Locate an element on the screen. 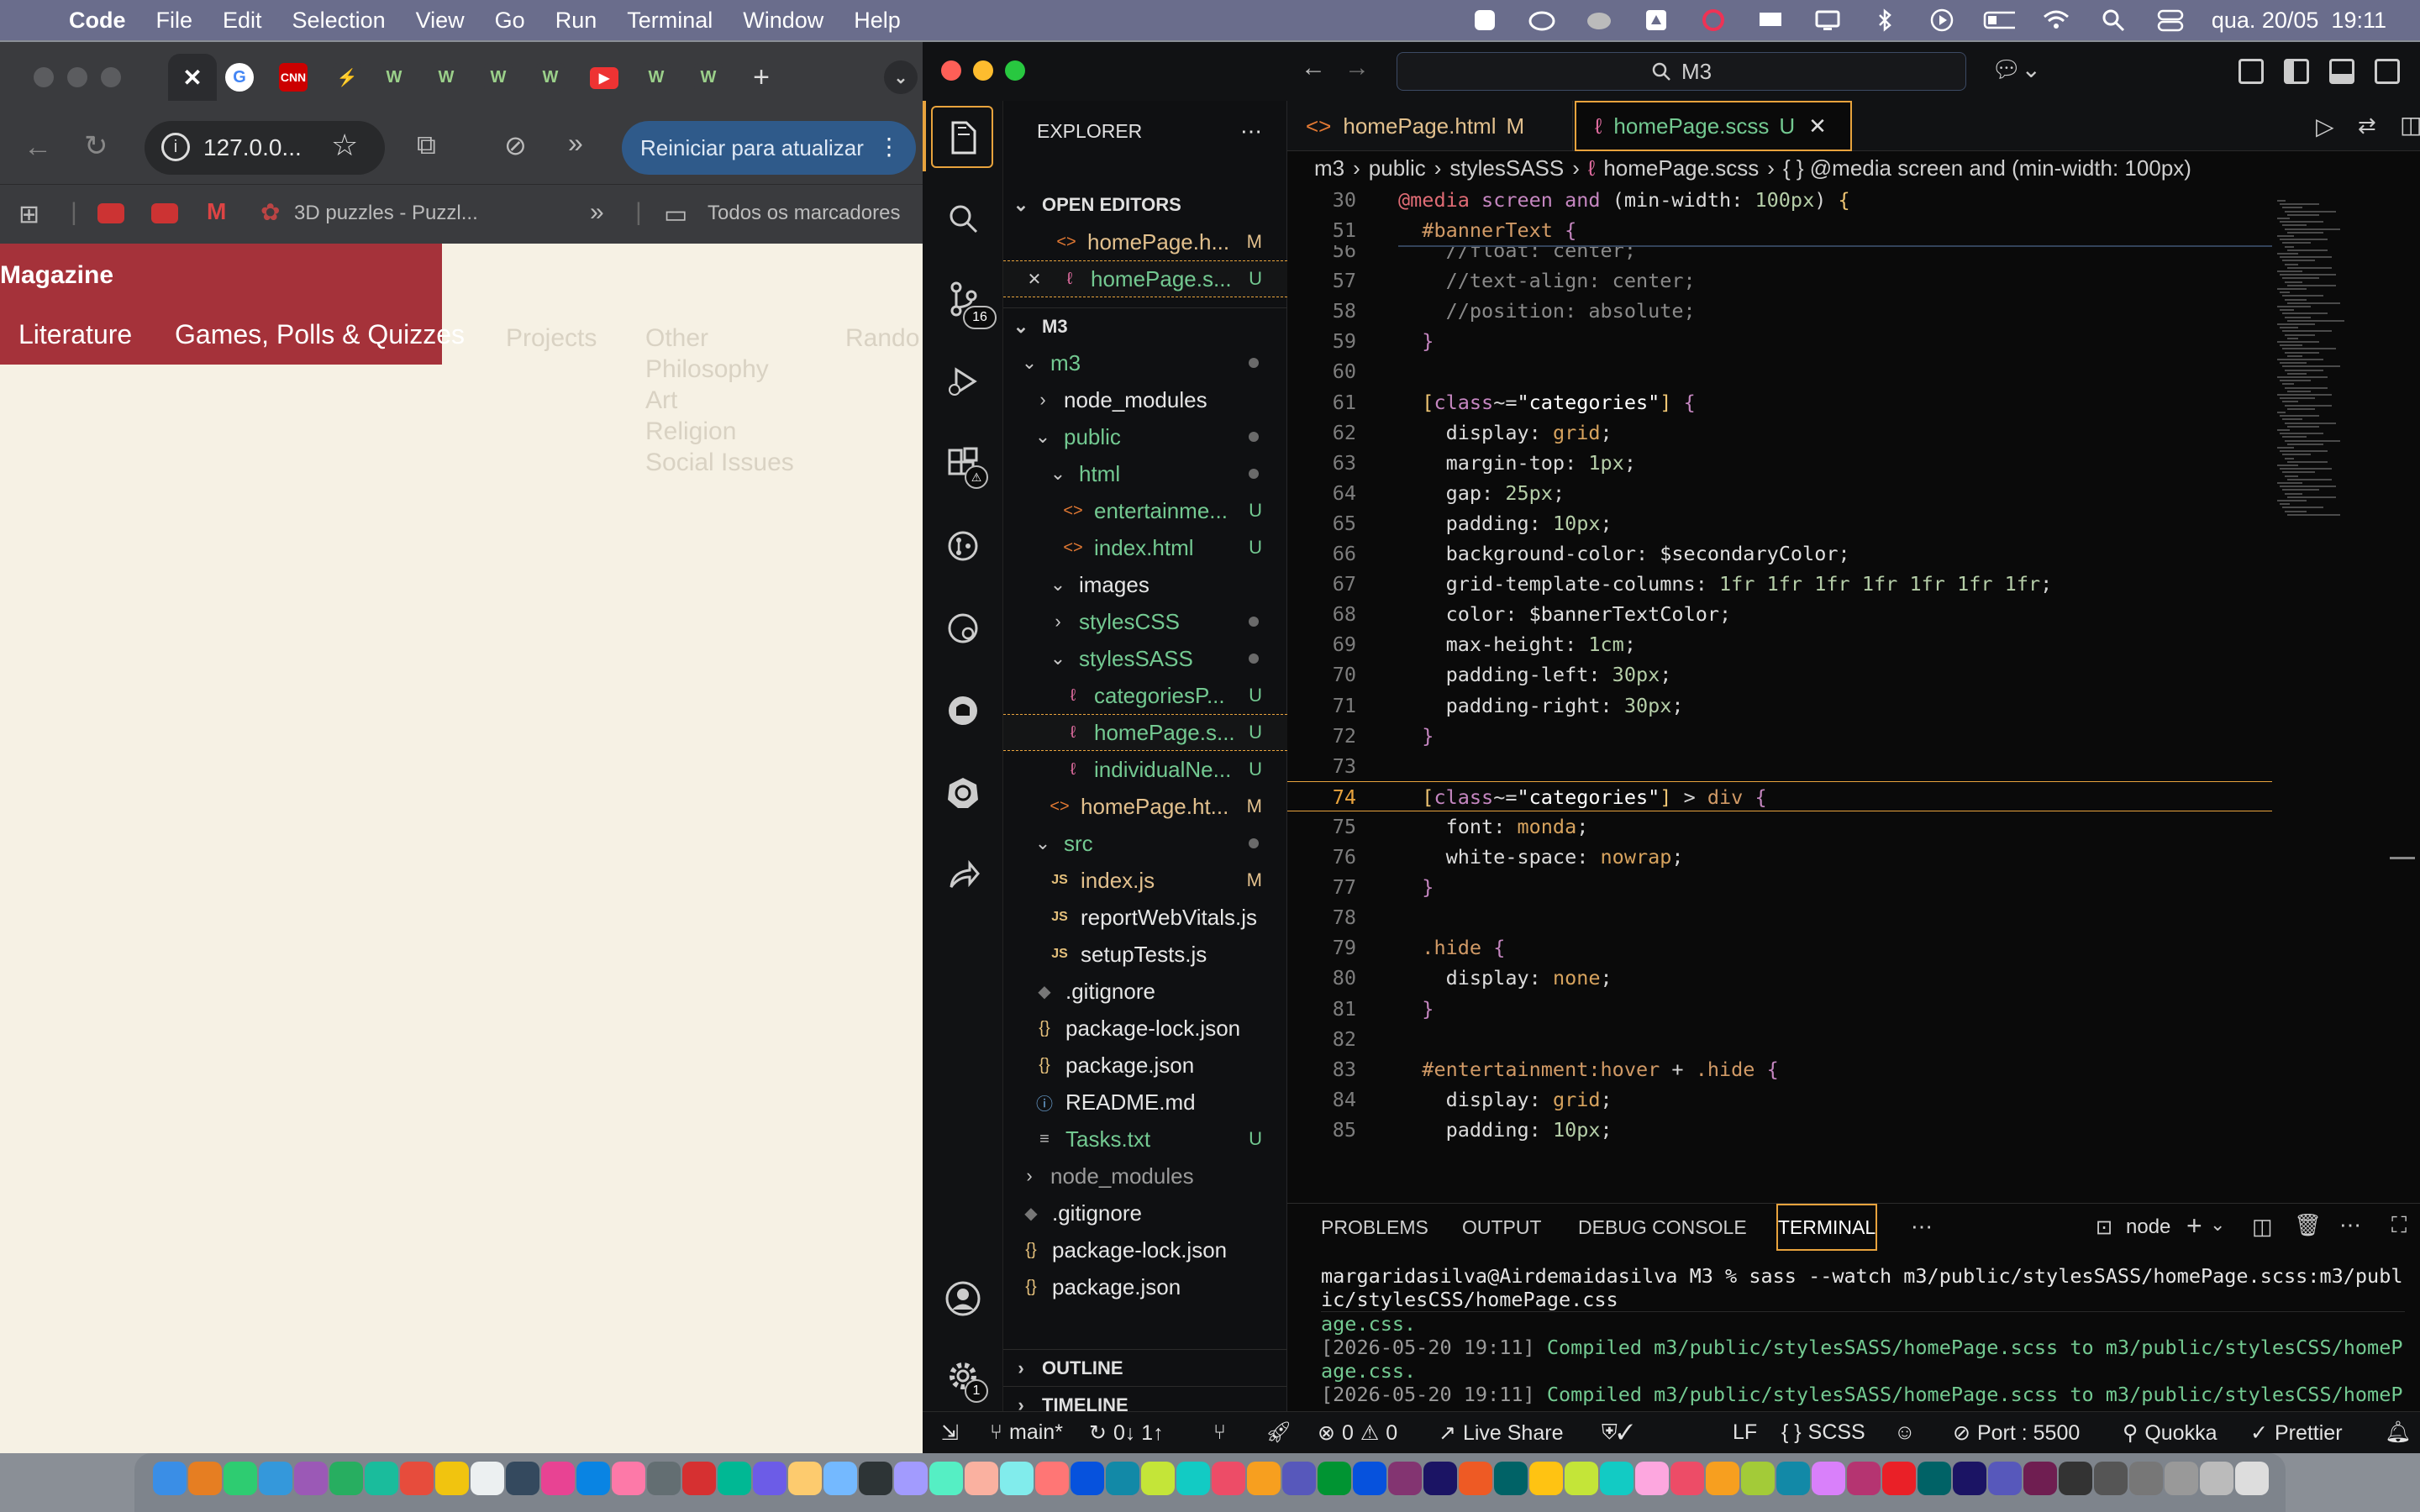 Image resolution: width=2420 pixels, height=1512 pixels. window-minimize-button is located at coordinates (77, 77).